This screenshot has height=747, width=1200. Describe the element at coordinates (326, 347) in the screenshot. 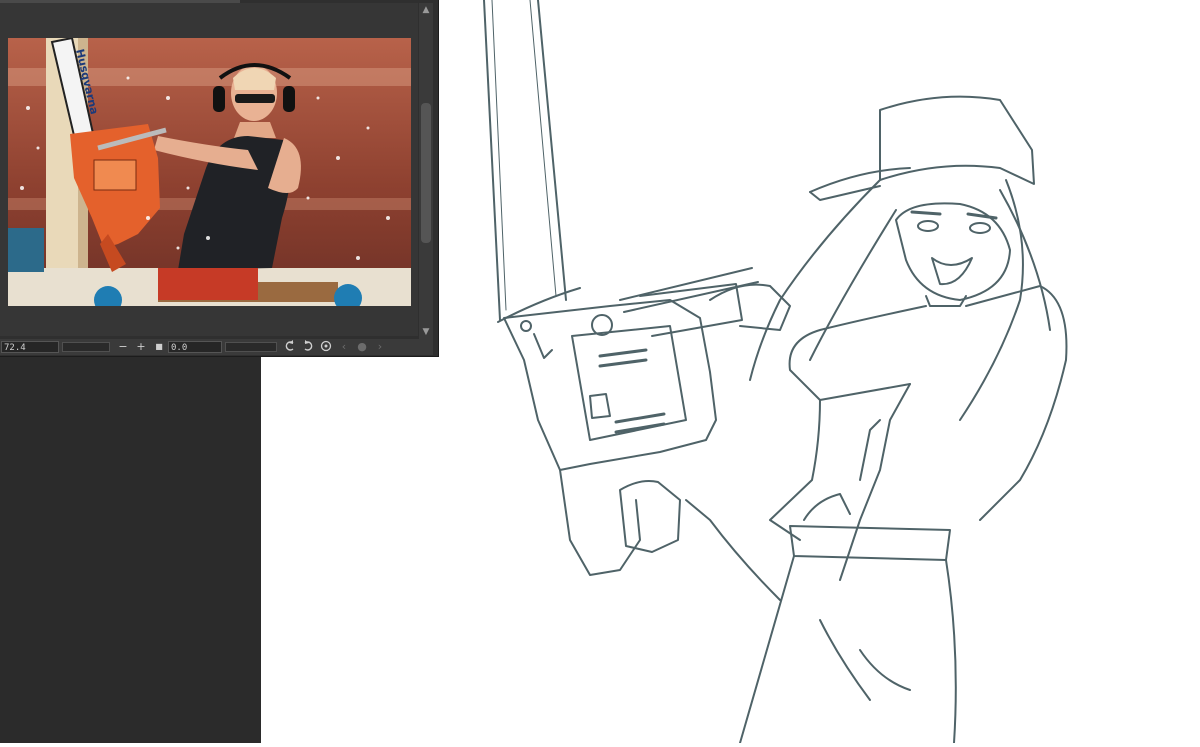

I see `reset-icon` at that location.